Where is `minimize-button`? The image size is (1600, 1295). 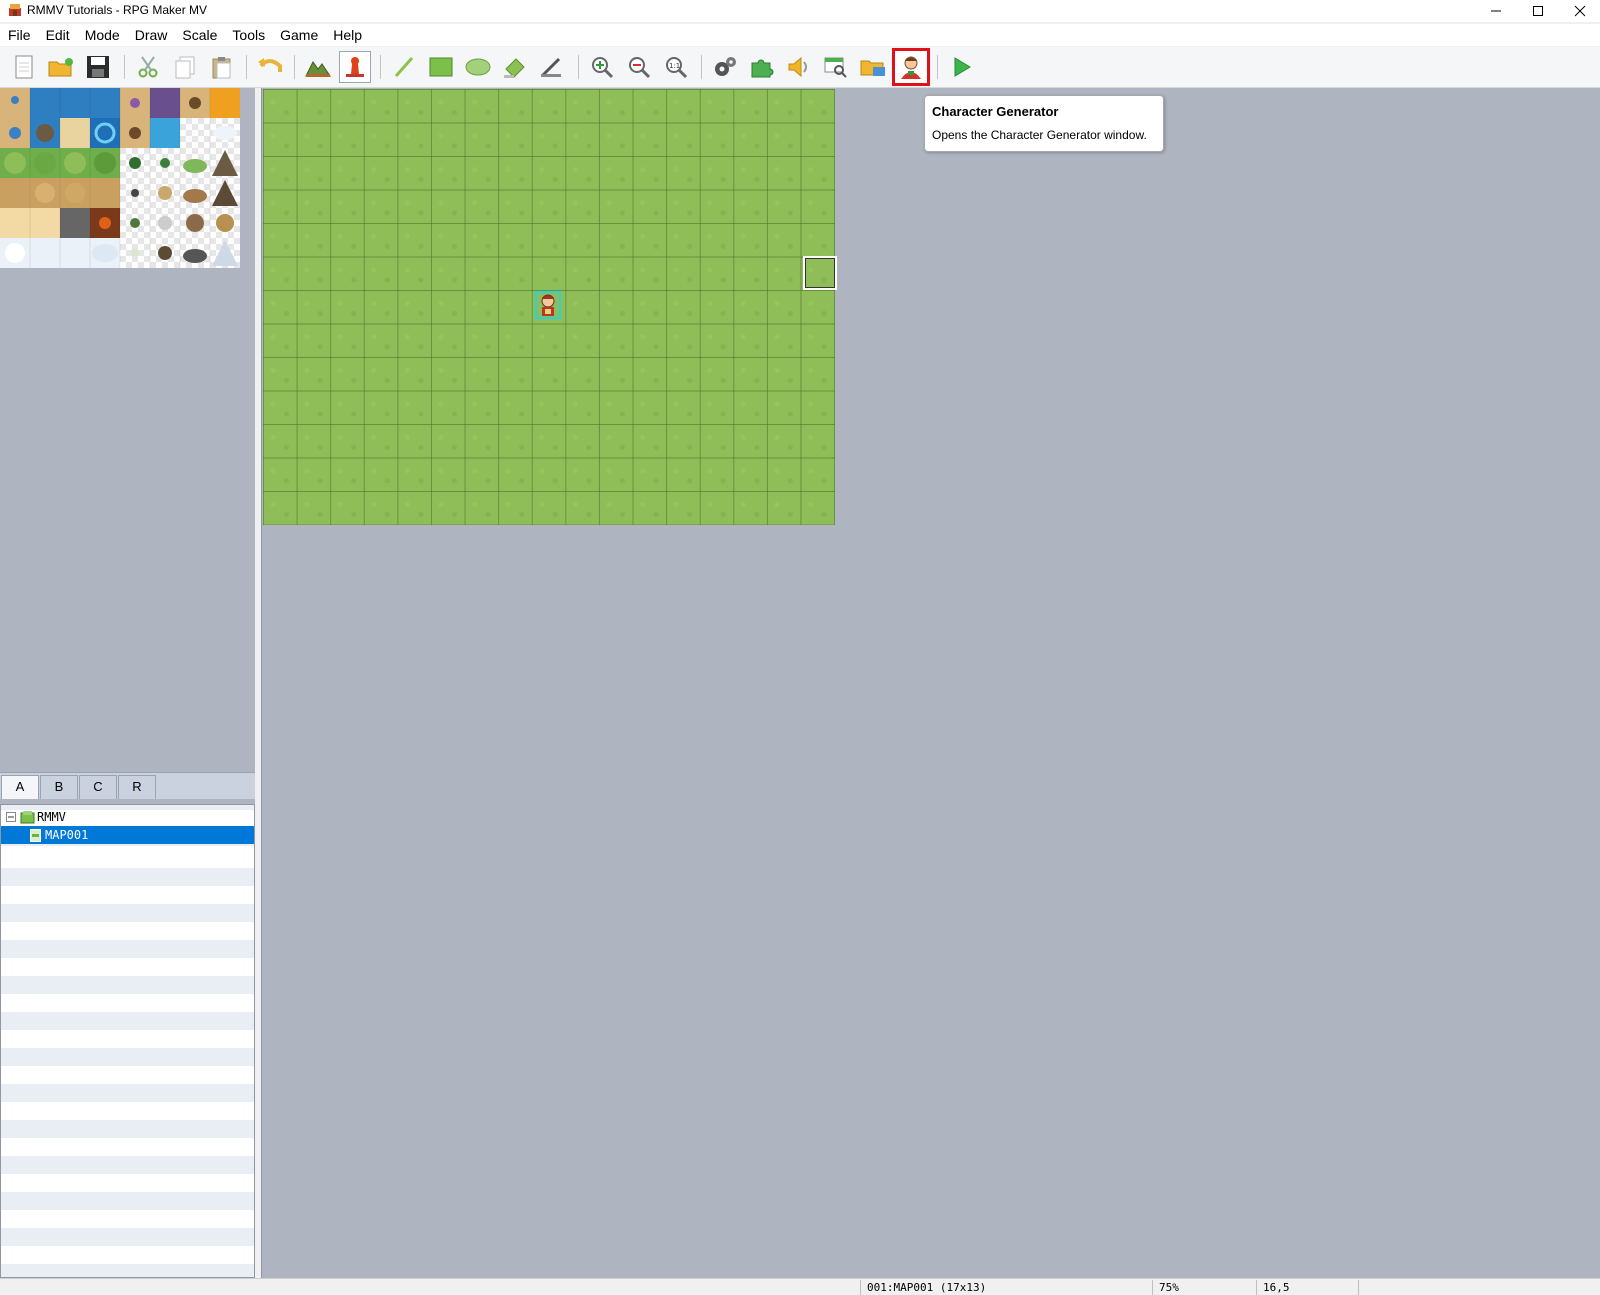 minimize-button is located at coordinates (1496, 11).